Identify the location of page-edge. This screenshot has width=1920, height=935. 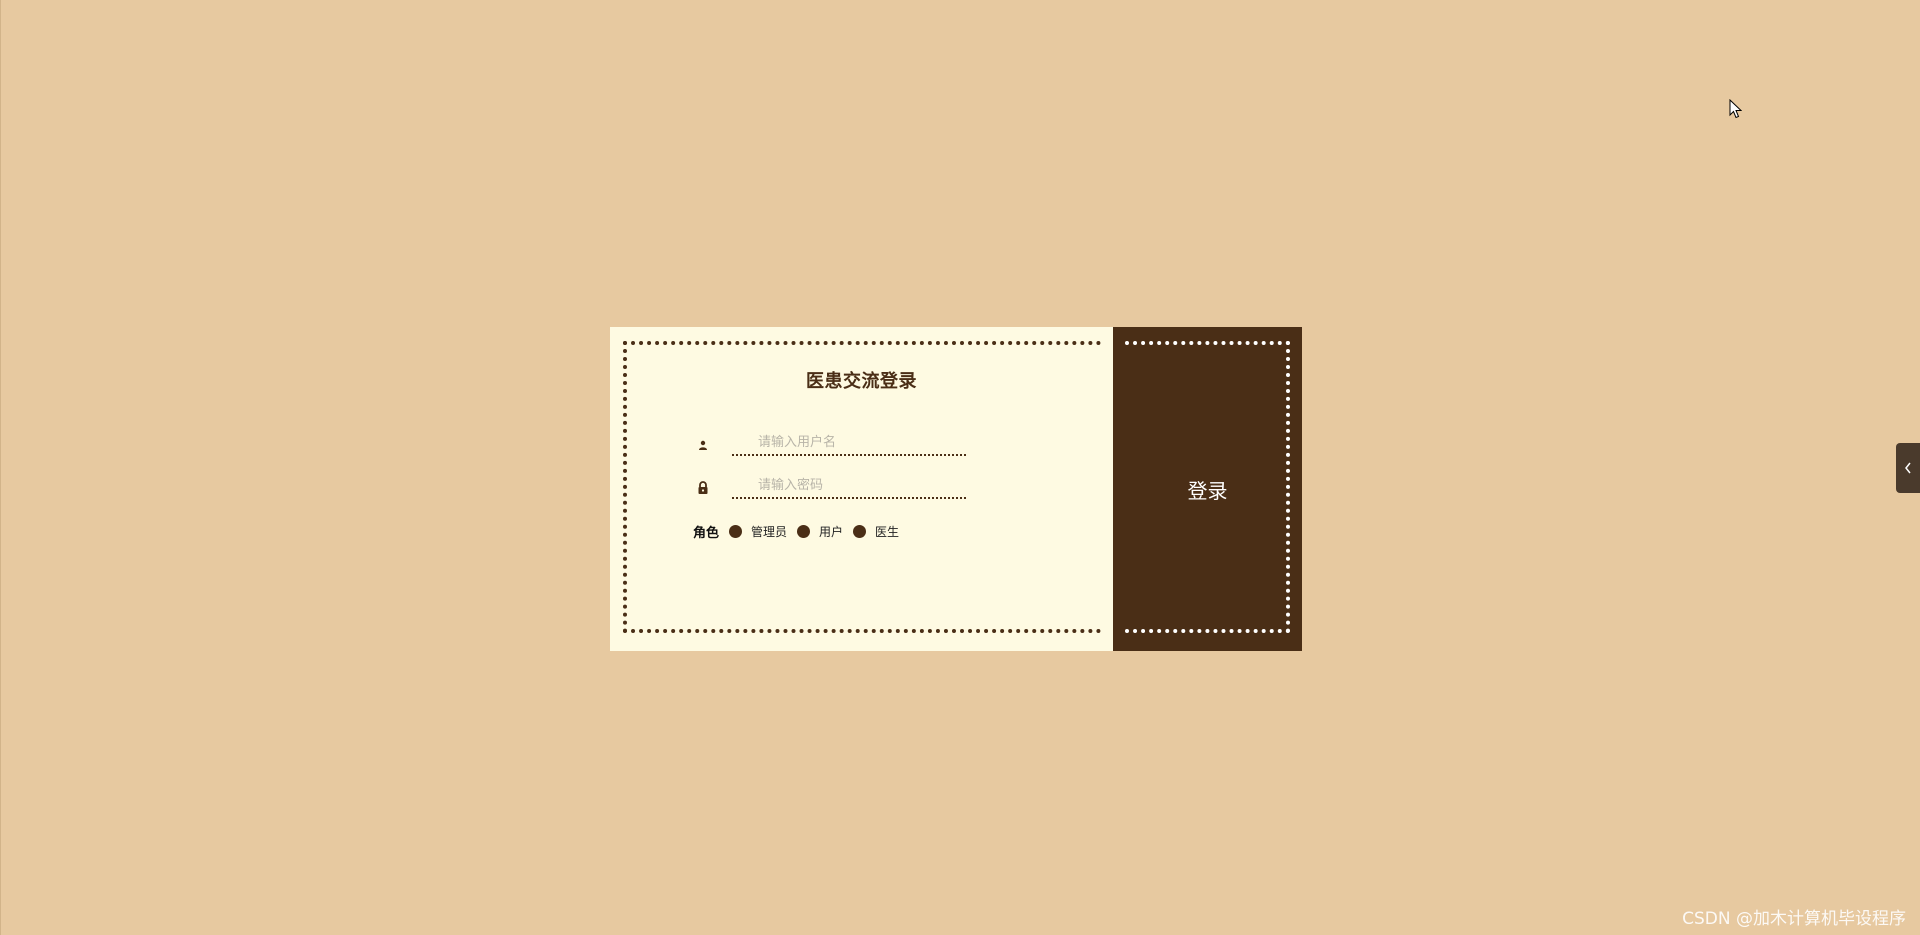
(0, 467).